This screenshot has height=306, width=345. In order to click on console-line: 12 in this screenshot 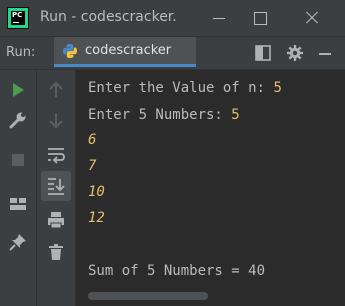, I will do `click(96, 218)`.